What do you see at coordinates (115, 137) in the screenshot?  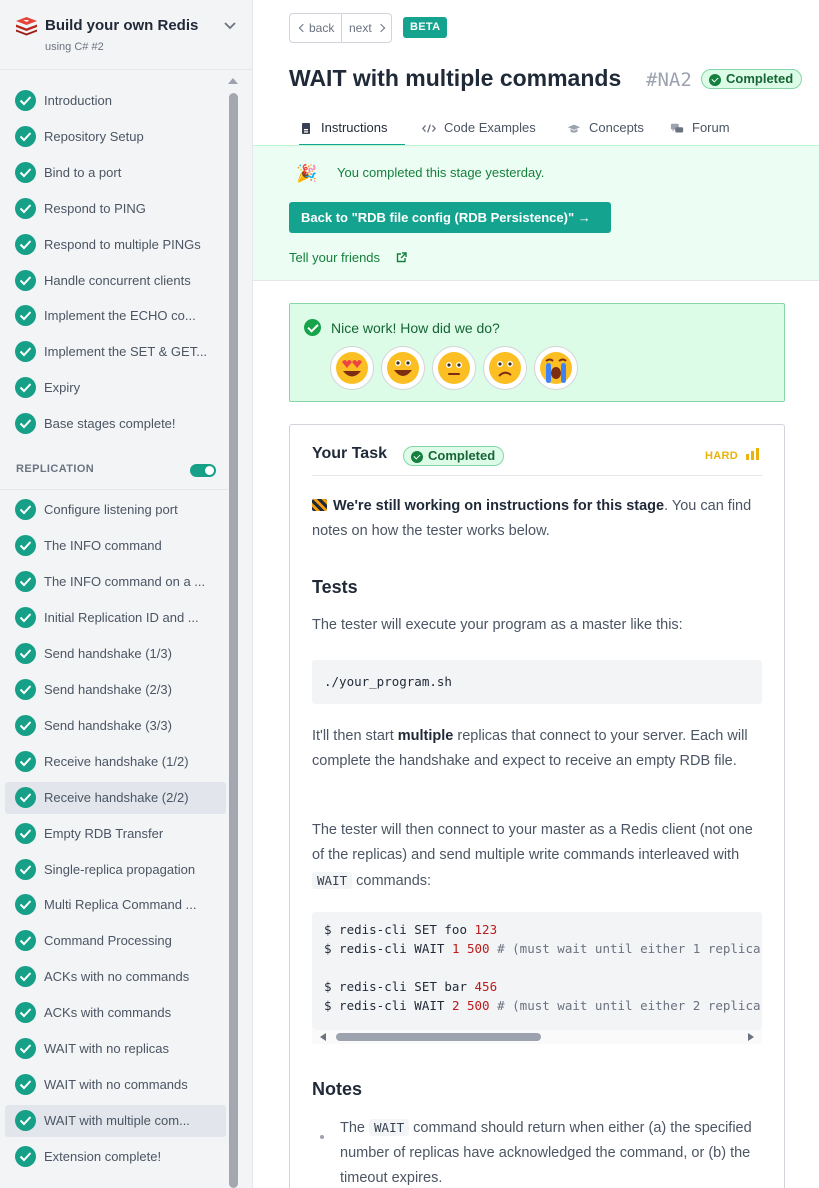 I see `sidebar-stage-item: Repository Setup` at bounding box center [115, 137].